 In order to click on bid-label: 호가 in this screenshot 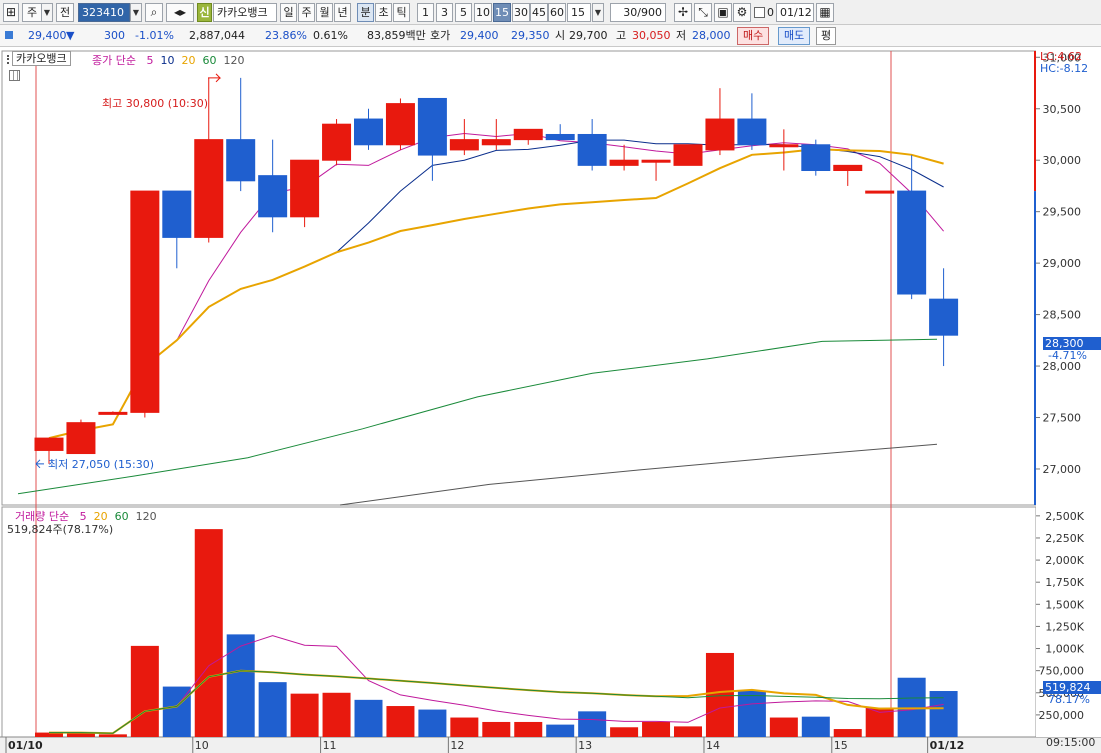, I will do `click(440, 35)`.